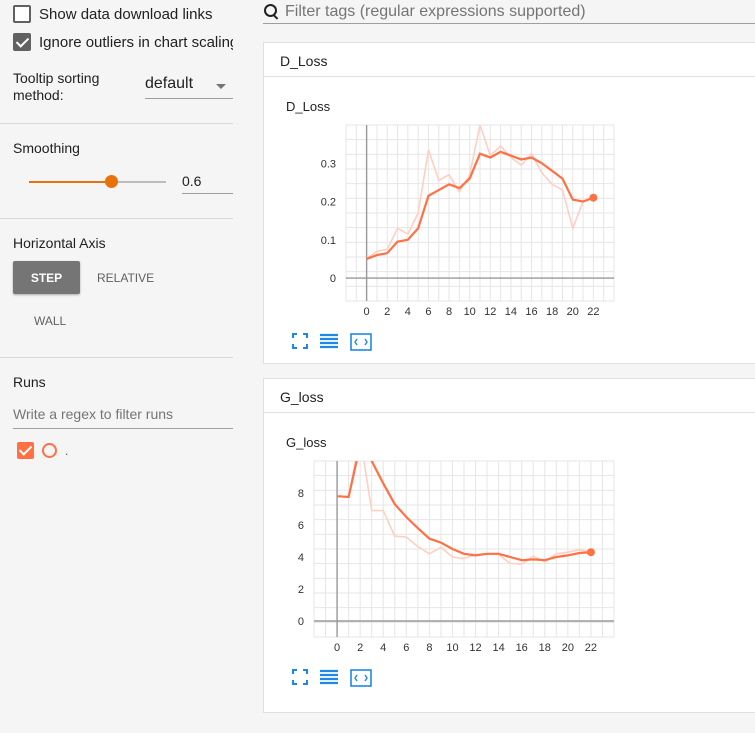 This screenshot has width=755, height=733. What do you see at coordinates (22, 42) in the screenshot?
I see `checkbox-checked-icon` at bounding box center [22, 42].